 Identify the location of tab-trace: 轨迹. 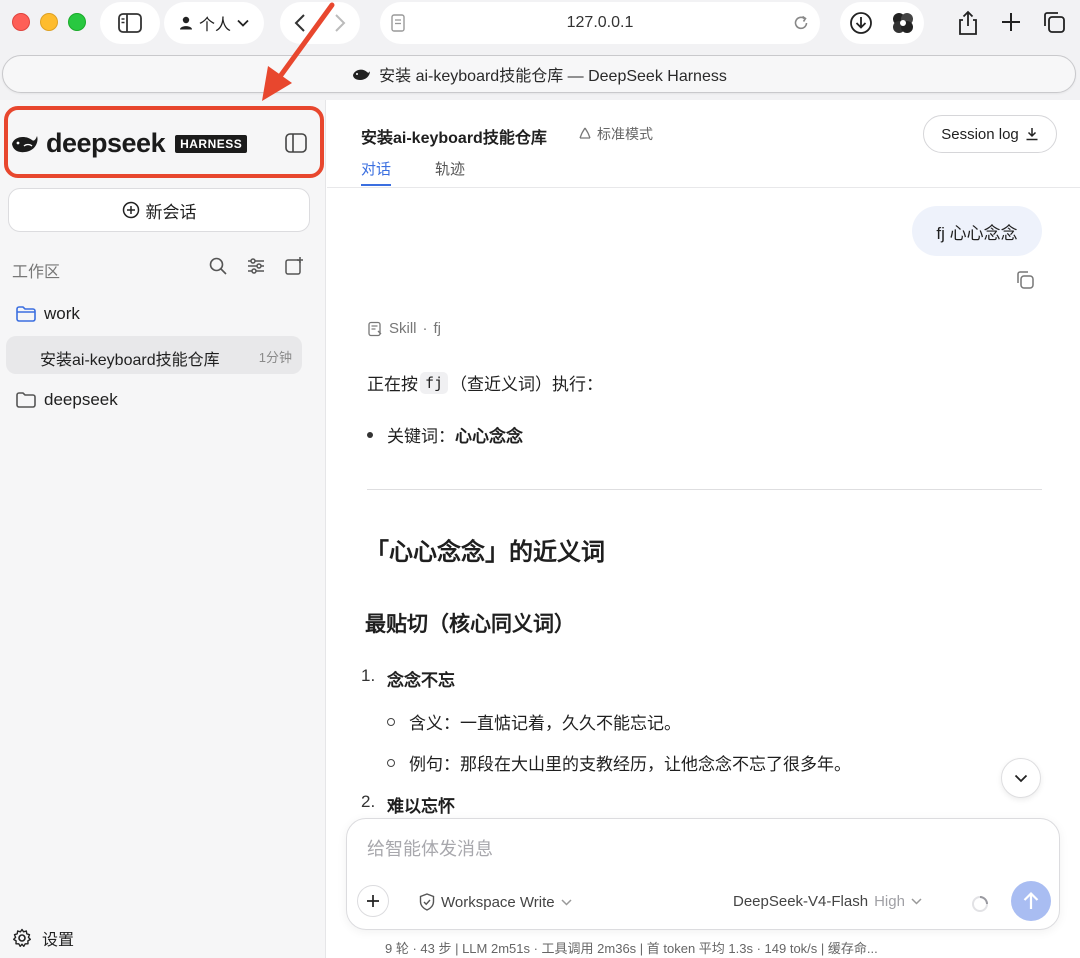
(450, 168).